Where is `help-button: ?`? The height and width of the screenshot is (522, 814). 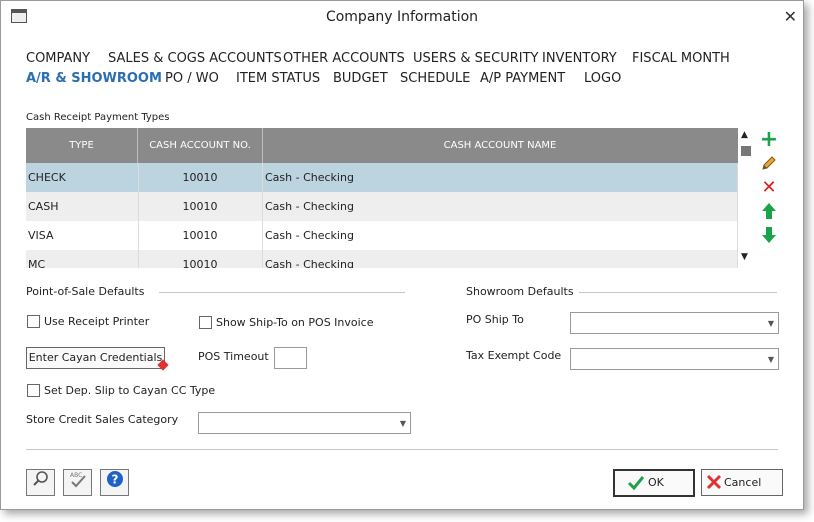
help-button: ? is located at coordinates (114, 482).